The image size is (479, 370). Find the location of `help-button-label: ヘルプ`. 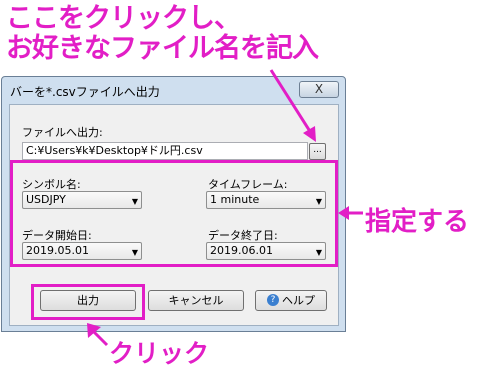

help-button-label: ヘルプ is located at coordinates (298, 300).